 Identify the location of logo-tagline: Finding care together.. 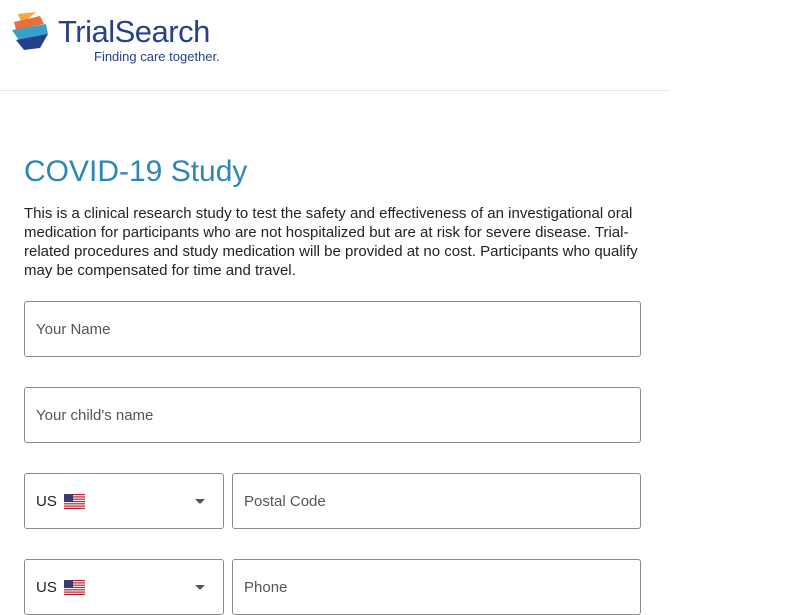
(157, 56).